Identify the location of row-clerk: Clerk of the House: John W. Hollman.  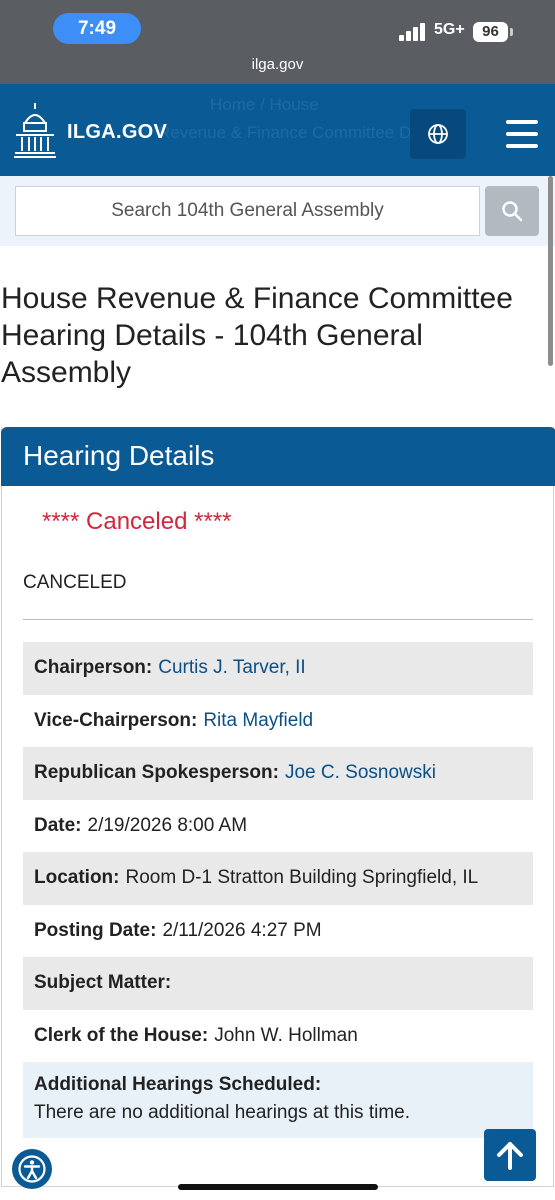
(278, 1036).